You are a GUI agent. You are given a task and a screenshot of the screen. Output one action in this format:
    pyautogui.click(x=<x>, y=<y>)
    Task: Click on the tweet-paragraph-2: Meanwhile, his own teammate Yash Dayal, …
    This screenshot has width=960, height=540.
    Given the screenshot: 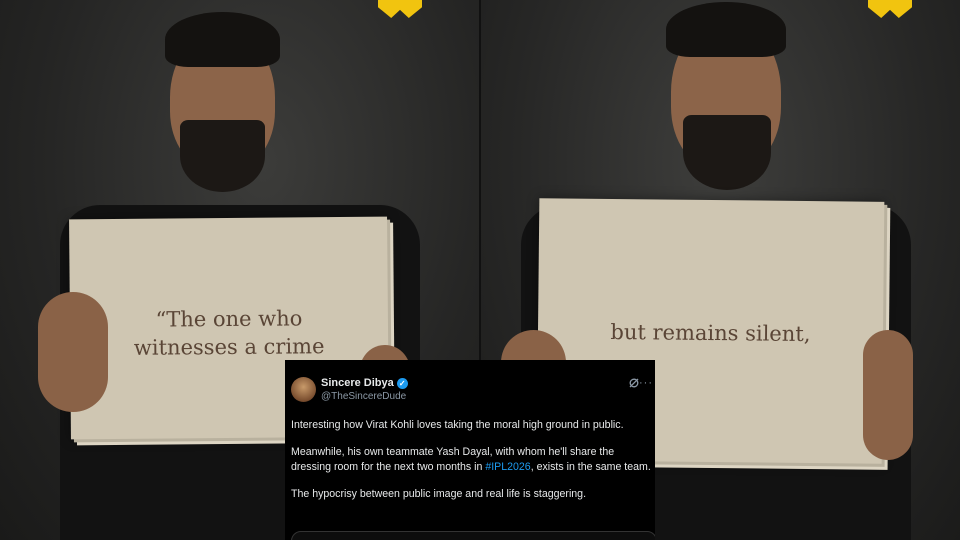 What is the action you would take?
    pyautogui.click(x=472, y=460)
    